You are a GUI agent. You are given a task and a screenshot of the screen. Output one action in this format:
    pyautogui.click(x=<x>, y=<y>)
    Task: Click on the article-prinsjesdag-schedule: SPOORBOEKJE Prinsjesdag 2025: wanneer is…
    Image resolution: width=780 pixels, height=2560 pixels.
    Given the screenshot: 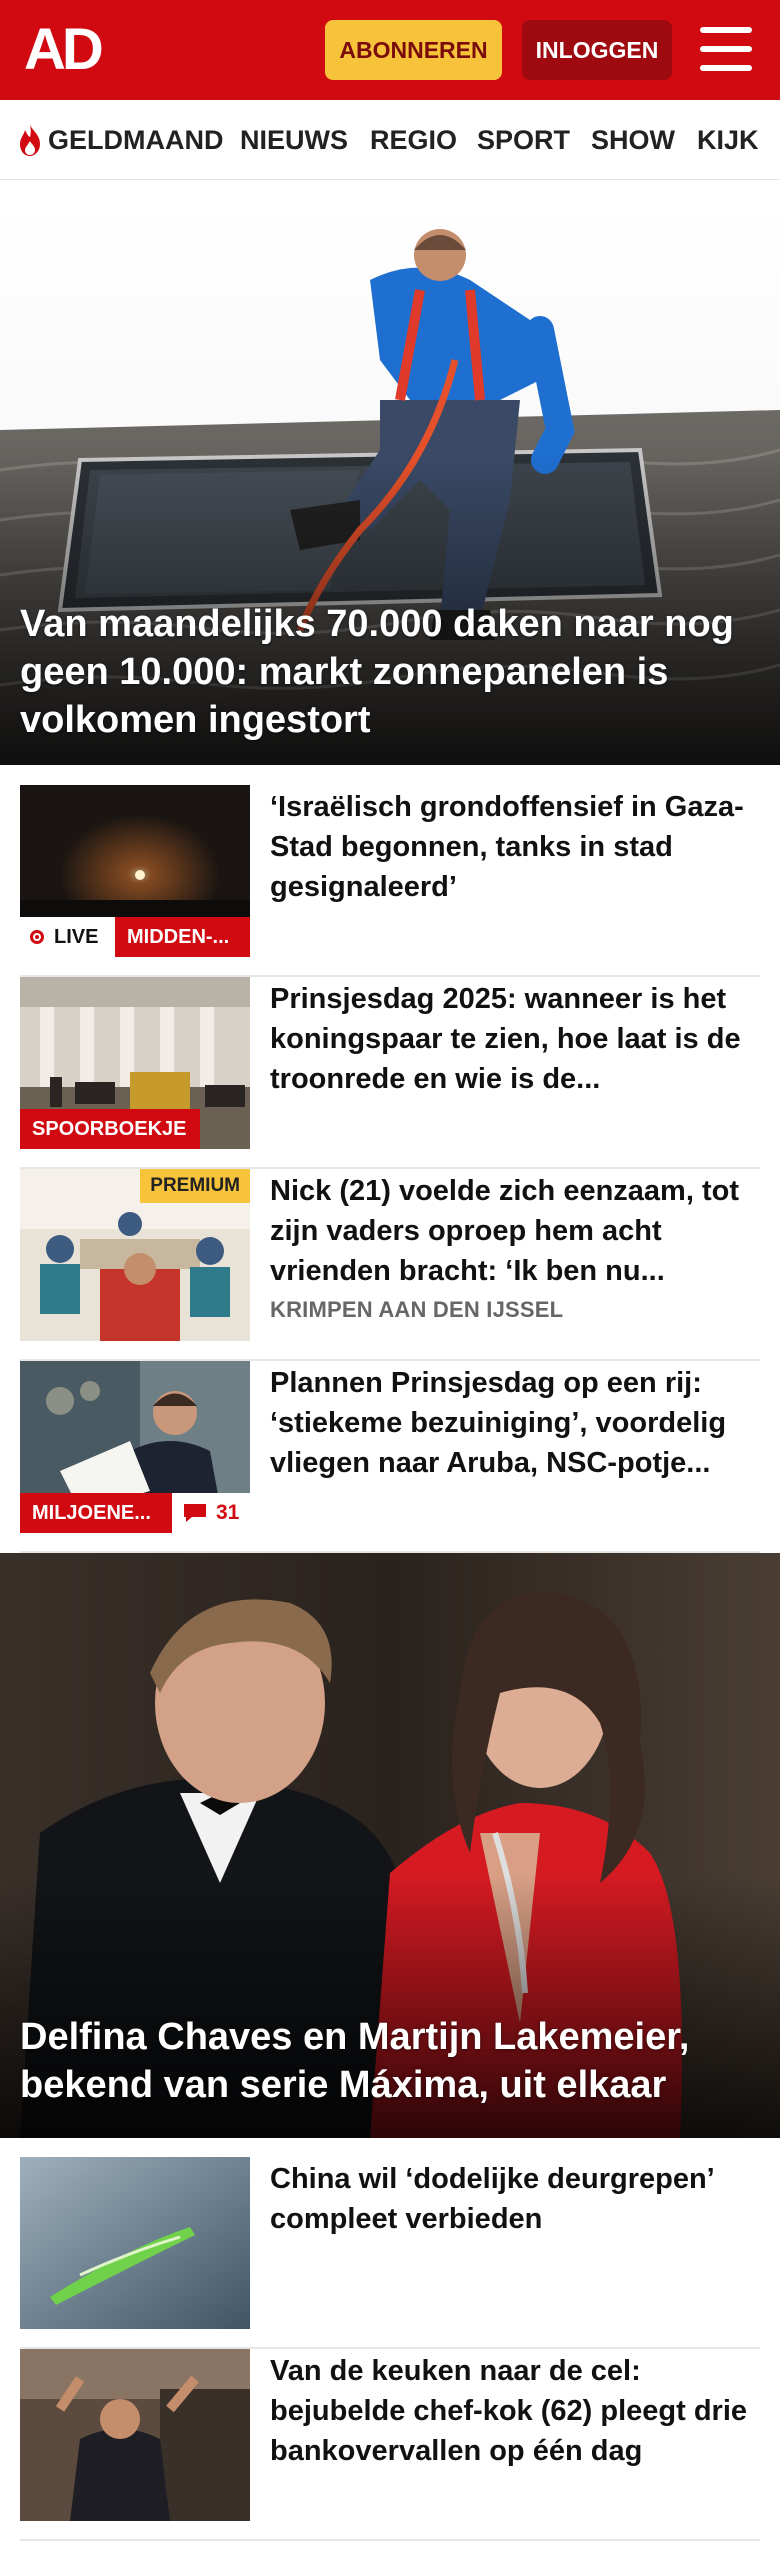 What is the action you would take?
    pyautogui.click(x=390, y=1073)
    